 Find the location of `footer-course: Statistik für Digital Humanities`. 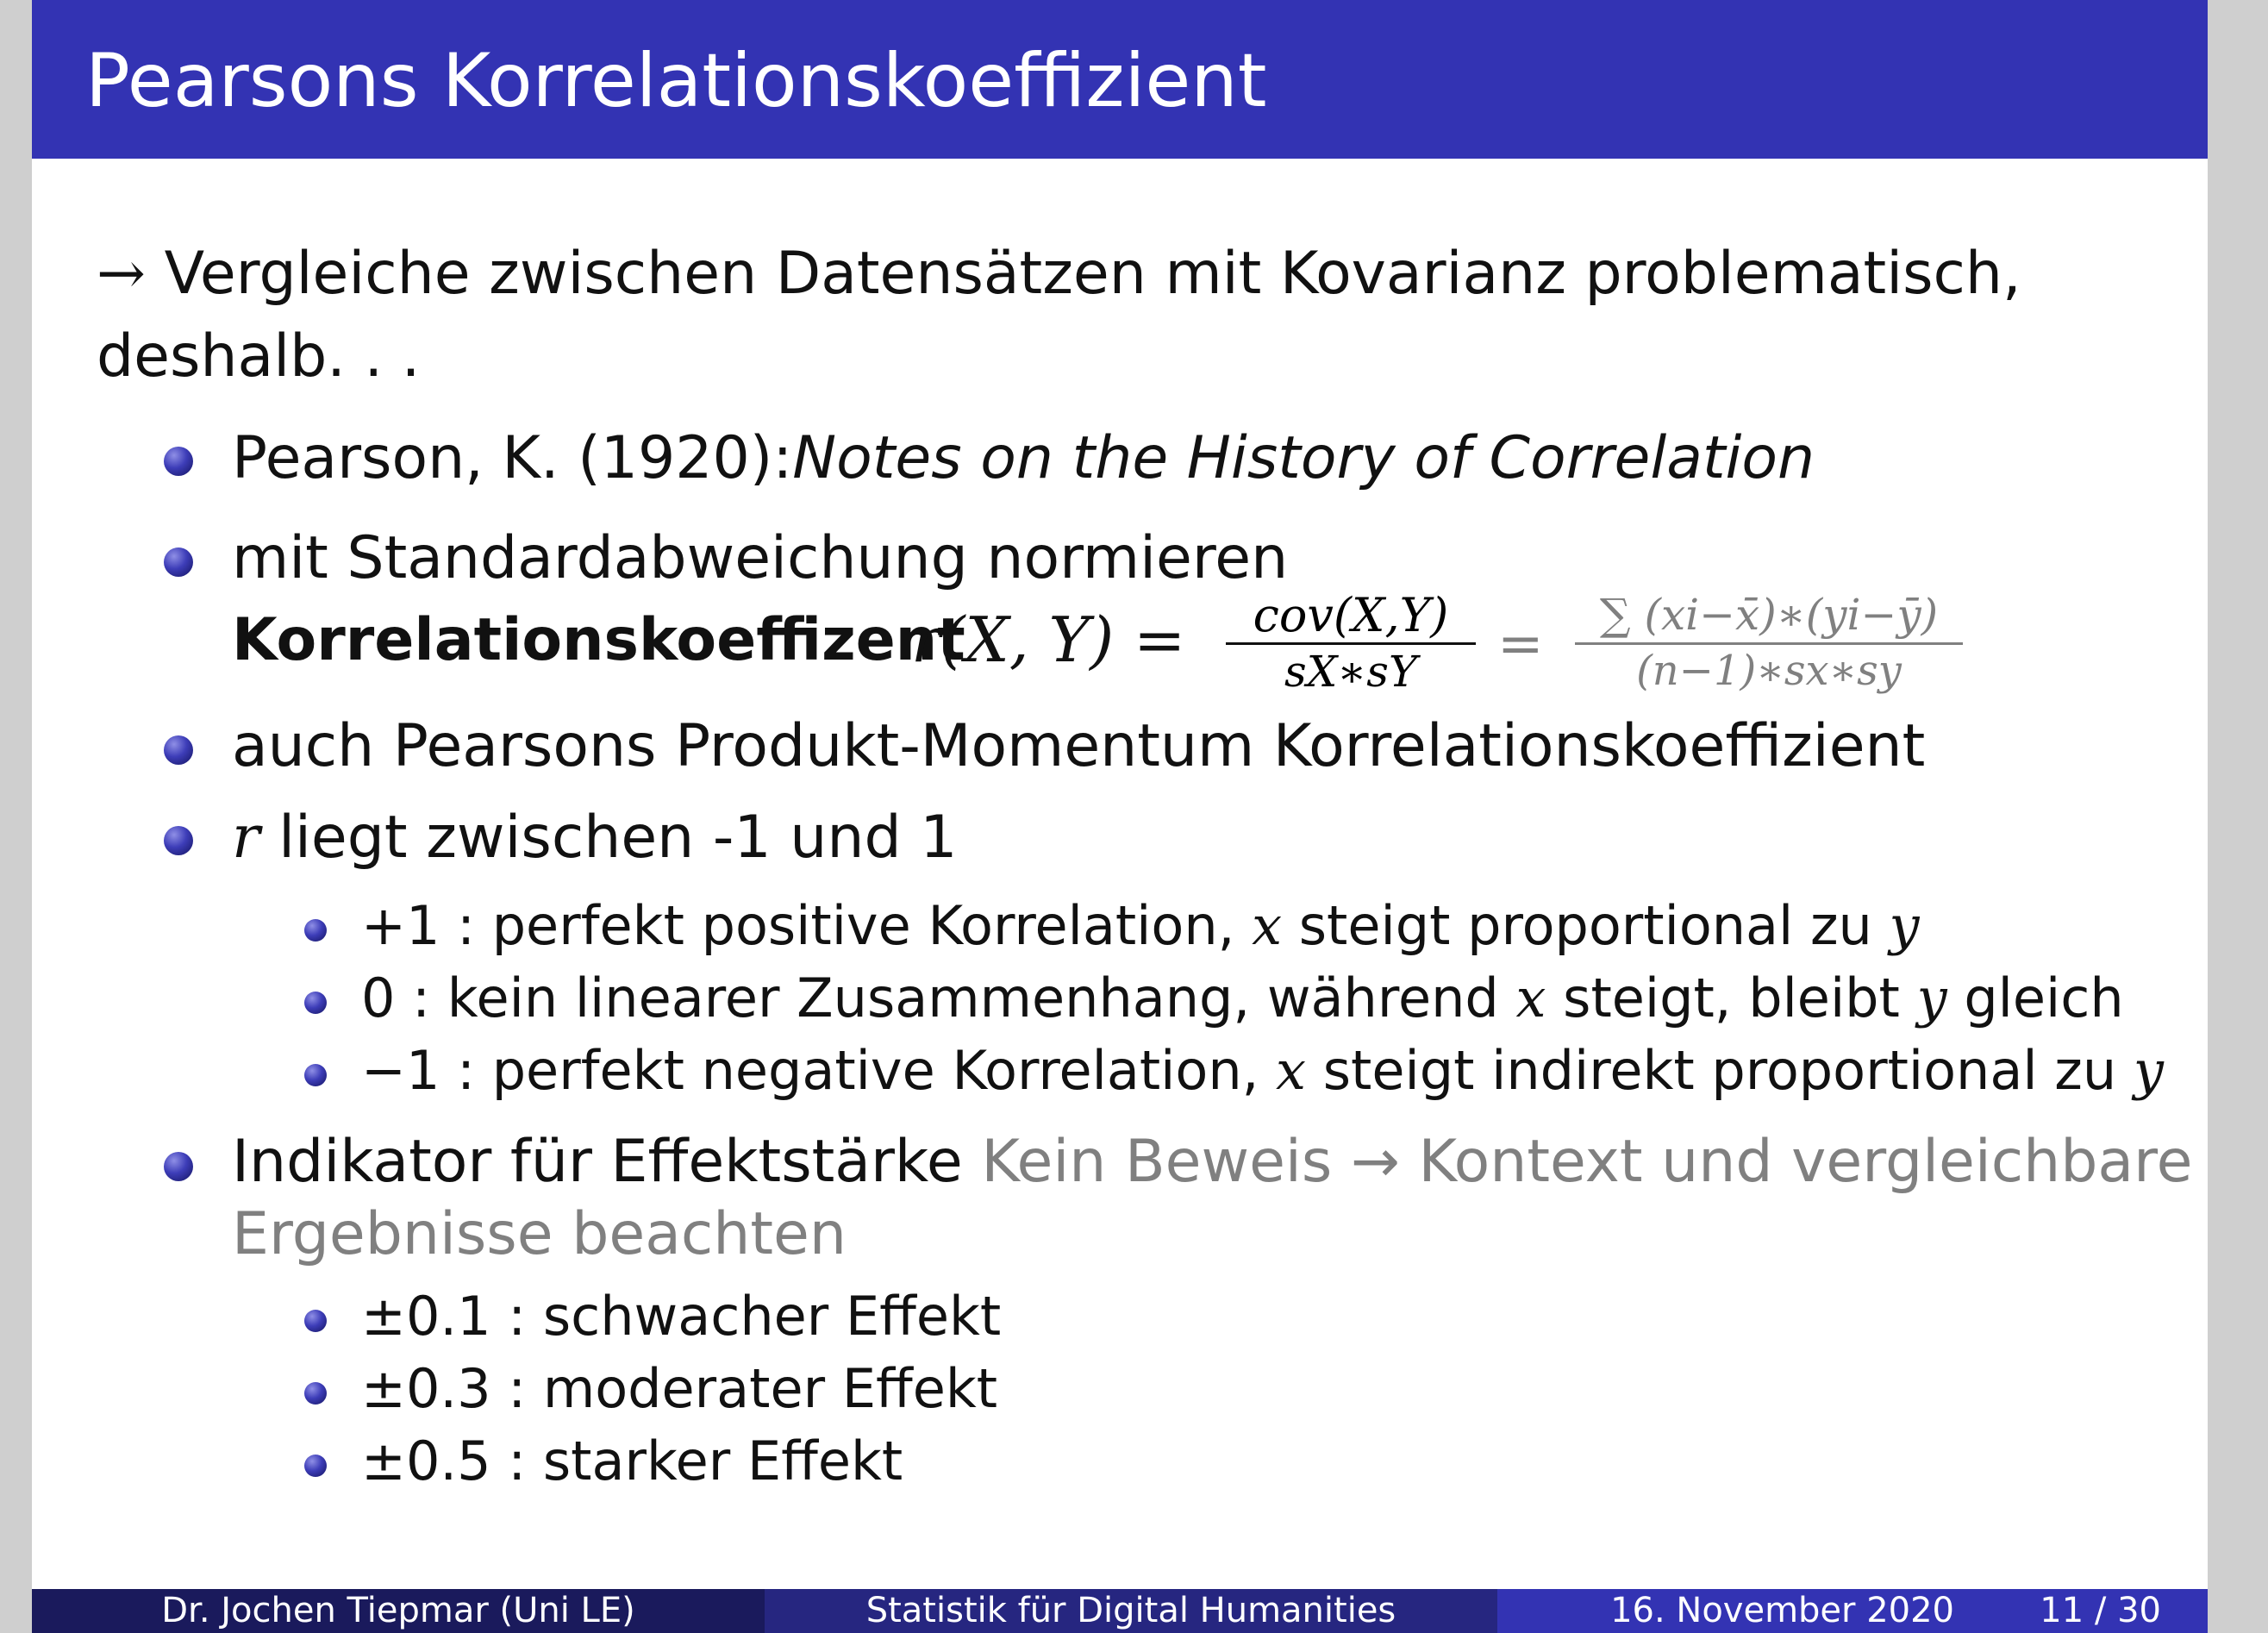

footer-course: Statistik für Digital Humanities is located at coordinates (1130, 1610).